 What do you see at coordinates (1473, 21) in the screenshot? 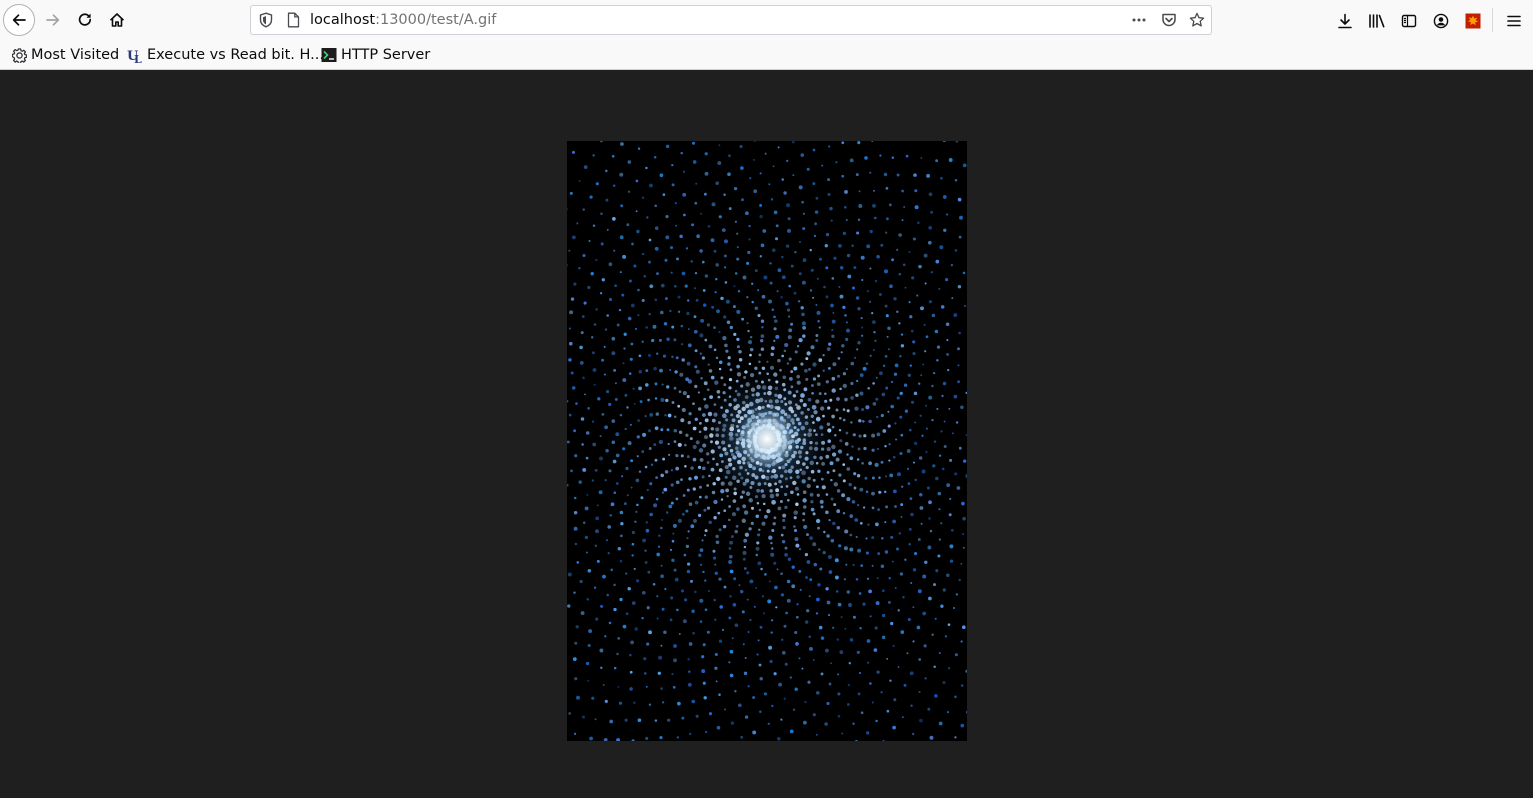
I see `extension-icon` at bounding box center [1473, 21].